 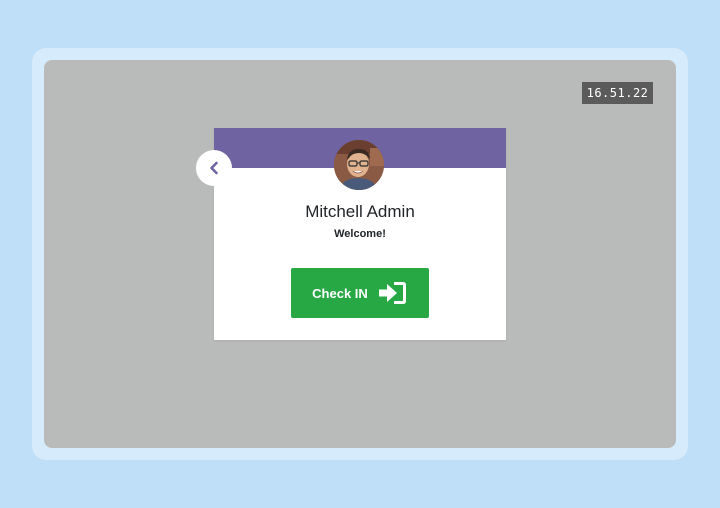 I want to click on welcome-message: Welcome!, so click(x=360, y=234).